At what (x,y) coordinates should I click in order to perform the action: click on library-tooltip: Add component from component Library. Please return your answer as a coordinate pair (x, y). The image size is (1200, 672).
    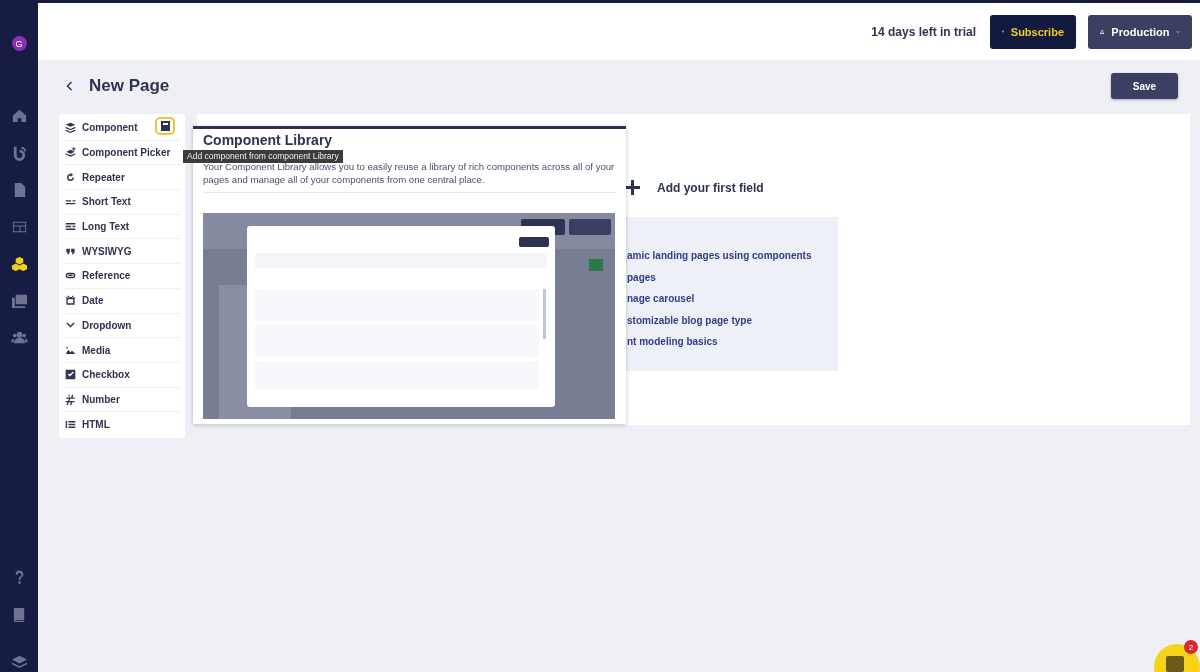
    Looking at the image, I should click on (263, 156).